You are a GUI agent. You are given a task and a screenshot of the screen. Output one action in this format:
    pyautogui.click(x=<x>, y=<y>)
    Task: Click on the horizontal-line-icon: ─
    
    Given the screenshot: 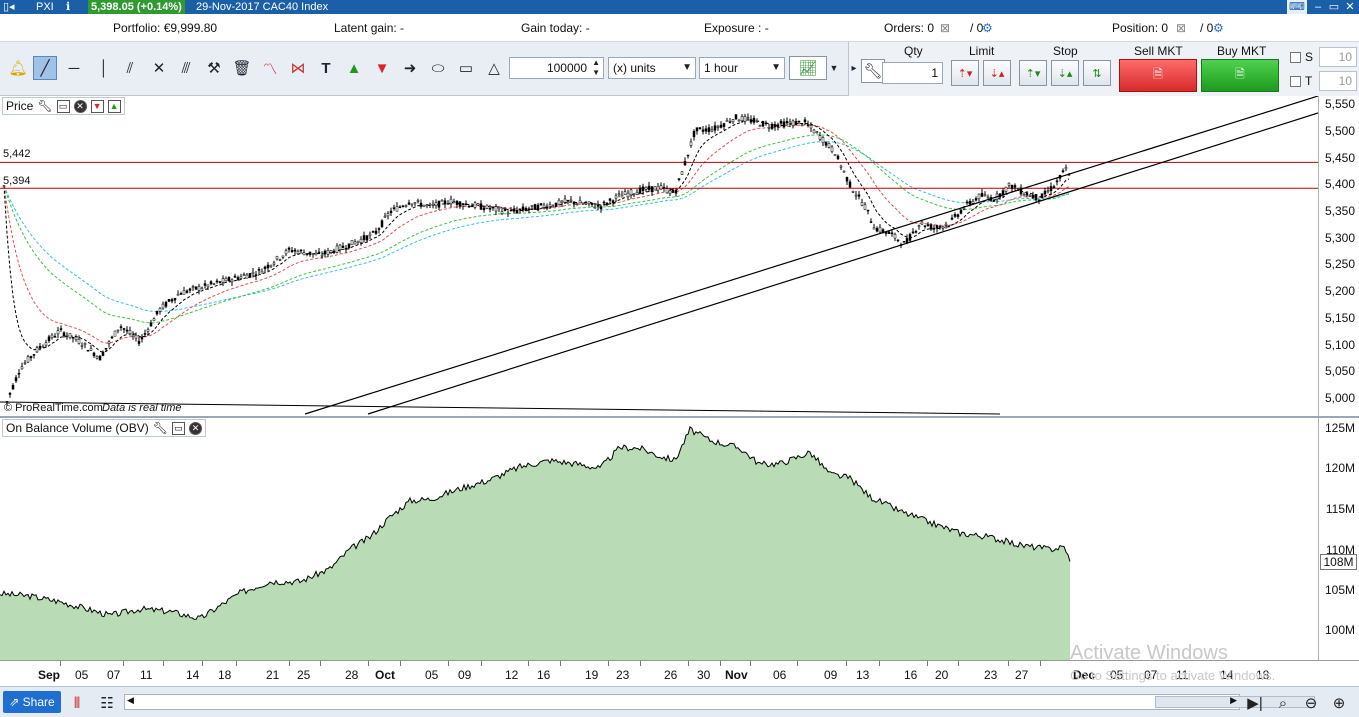 What is the action you would take?
    pyautogui.click(x=74, y=68)
    